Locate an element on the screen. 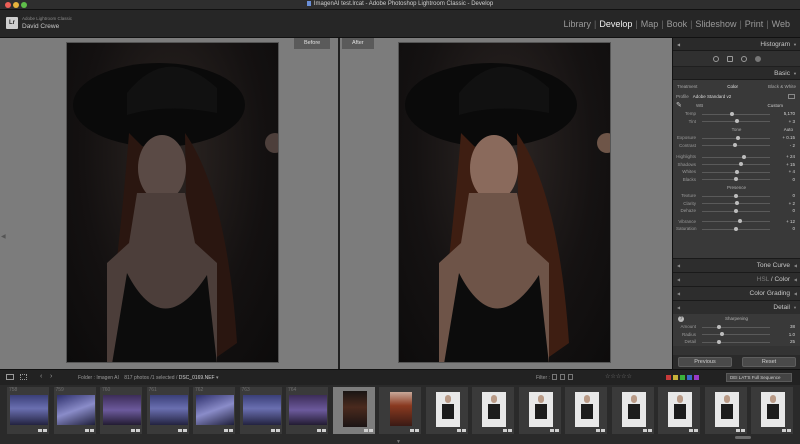  auto-tone-button: Auto is located at coordinates (788, 129).